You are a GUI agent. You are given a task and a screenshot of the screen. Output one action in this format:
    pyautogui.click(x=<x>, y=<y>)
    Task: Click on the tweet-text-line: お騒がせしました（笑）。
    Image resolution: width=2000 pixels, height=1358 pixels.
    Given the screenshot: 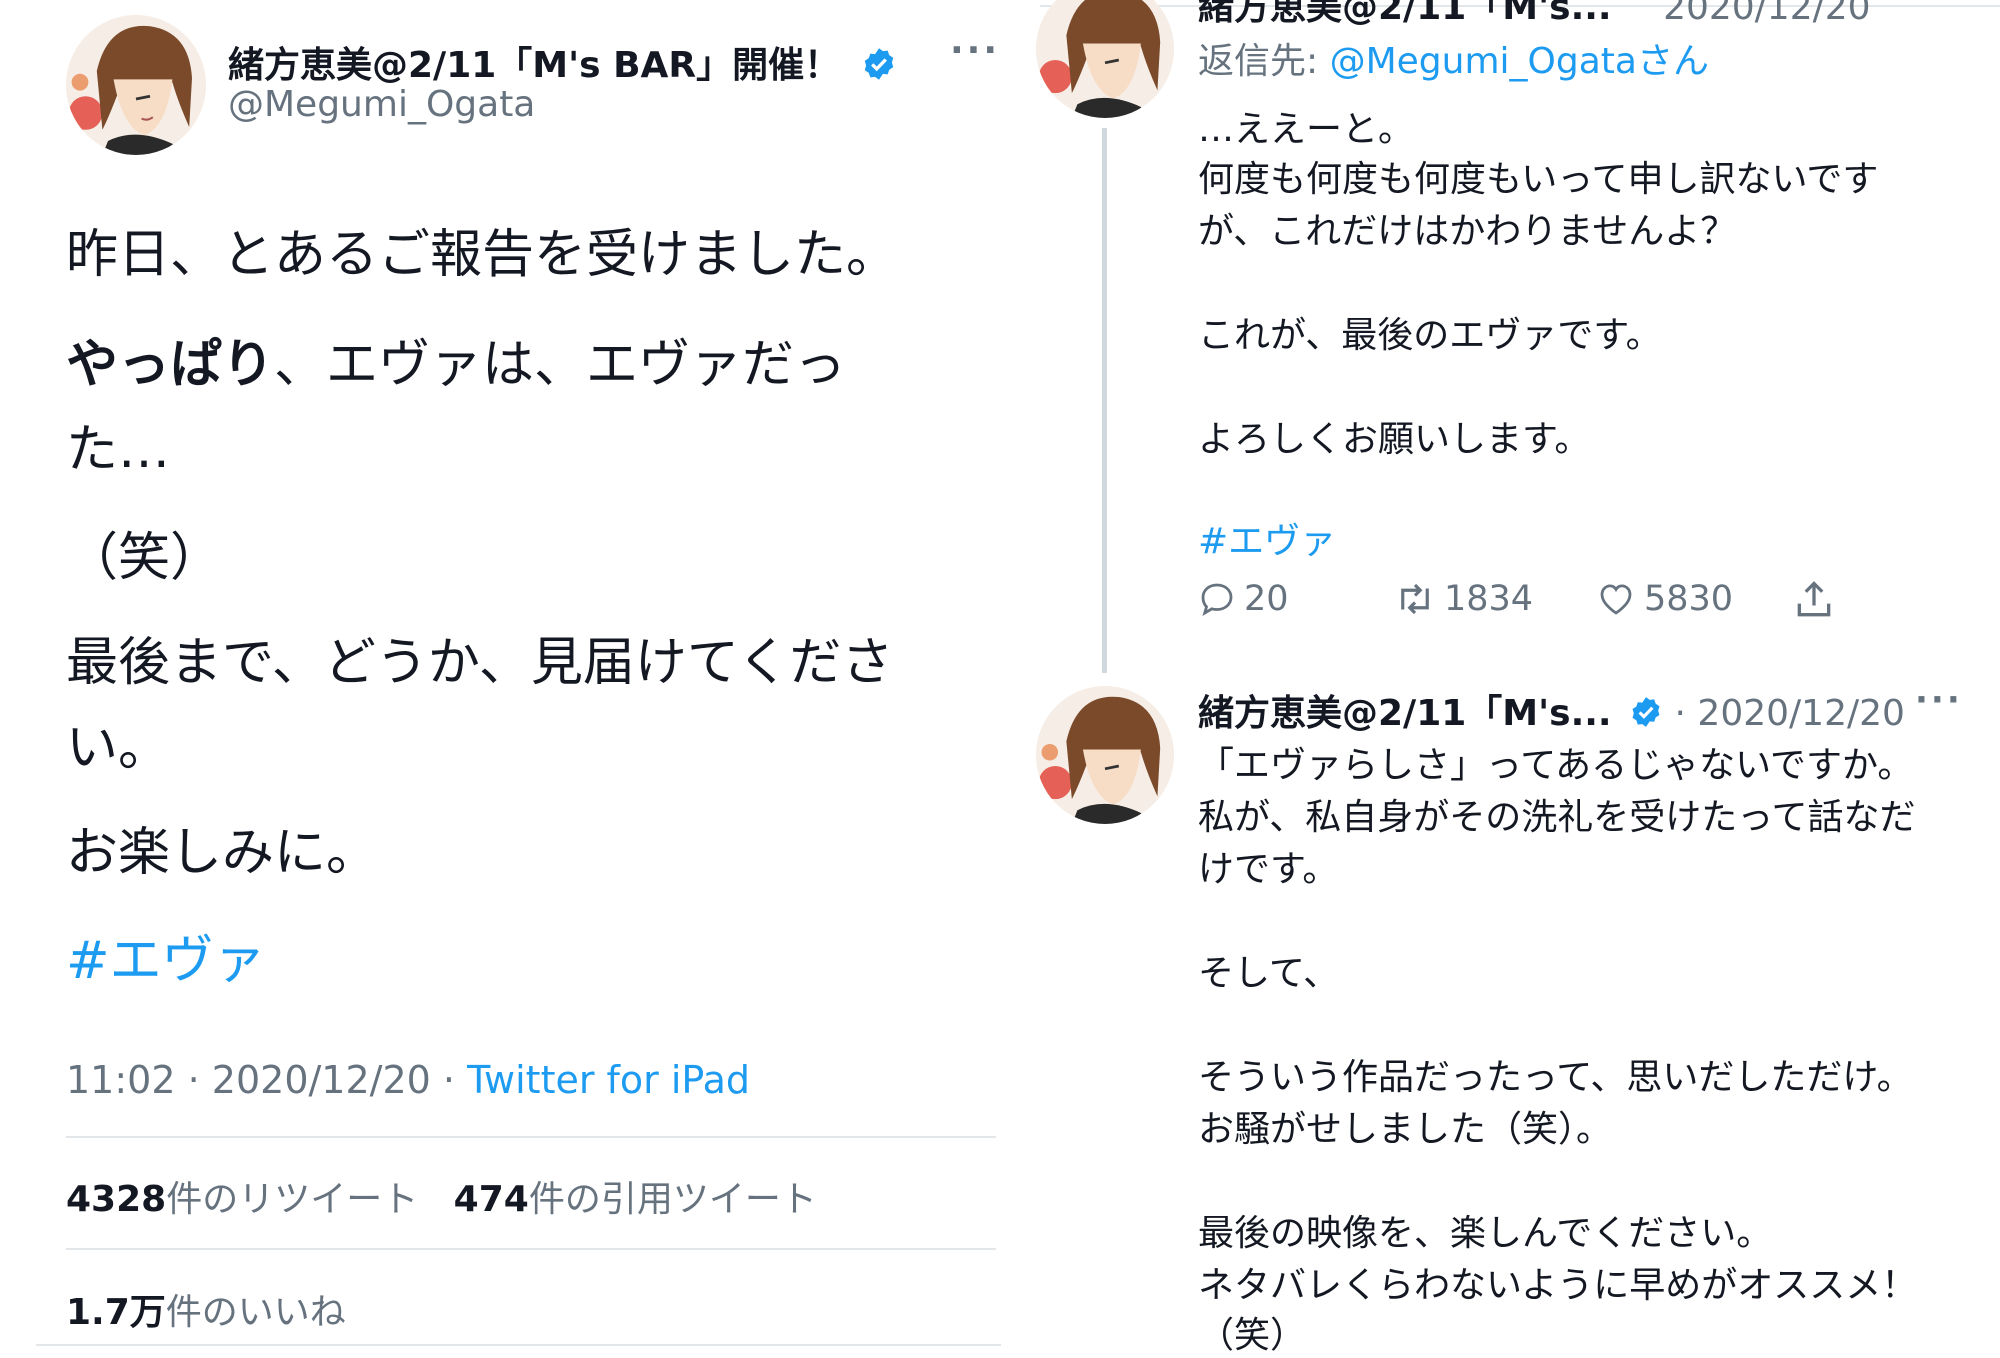 What is the action you would take?
    pyautogui.click(x=1405, y=1129)
    